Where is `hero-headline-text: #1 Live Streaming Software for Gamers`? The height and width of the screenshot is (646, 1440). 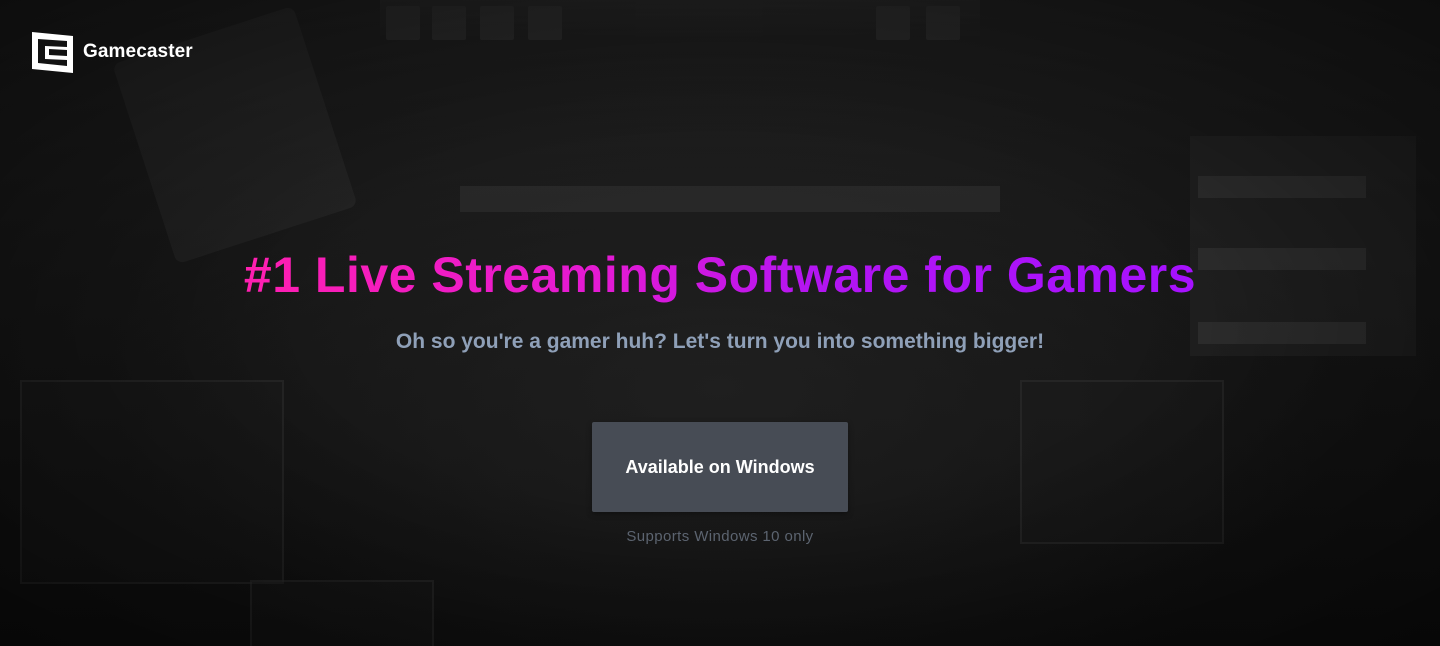 hero-headline-text: #1 Live Streaming Software for Gamers is located at coordinates (720, 275).